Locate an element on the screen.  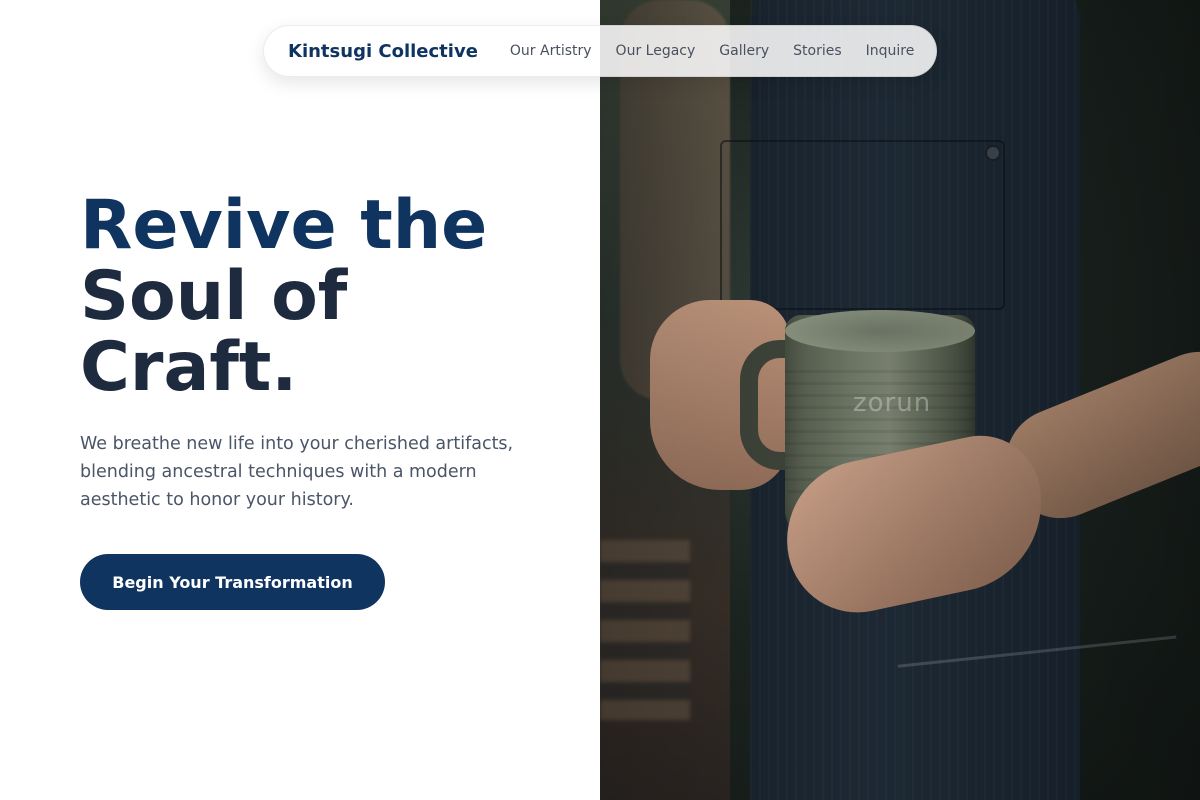
begin-transformation-button: Begin Your Transformation is located at coordinates (232, 582).